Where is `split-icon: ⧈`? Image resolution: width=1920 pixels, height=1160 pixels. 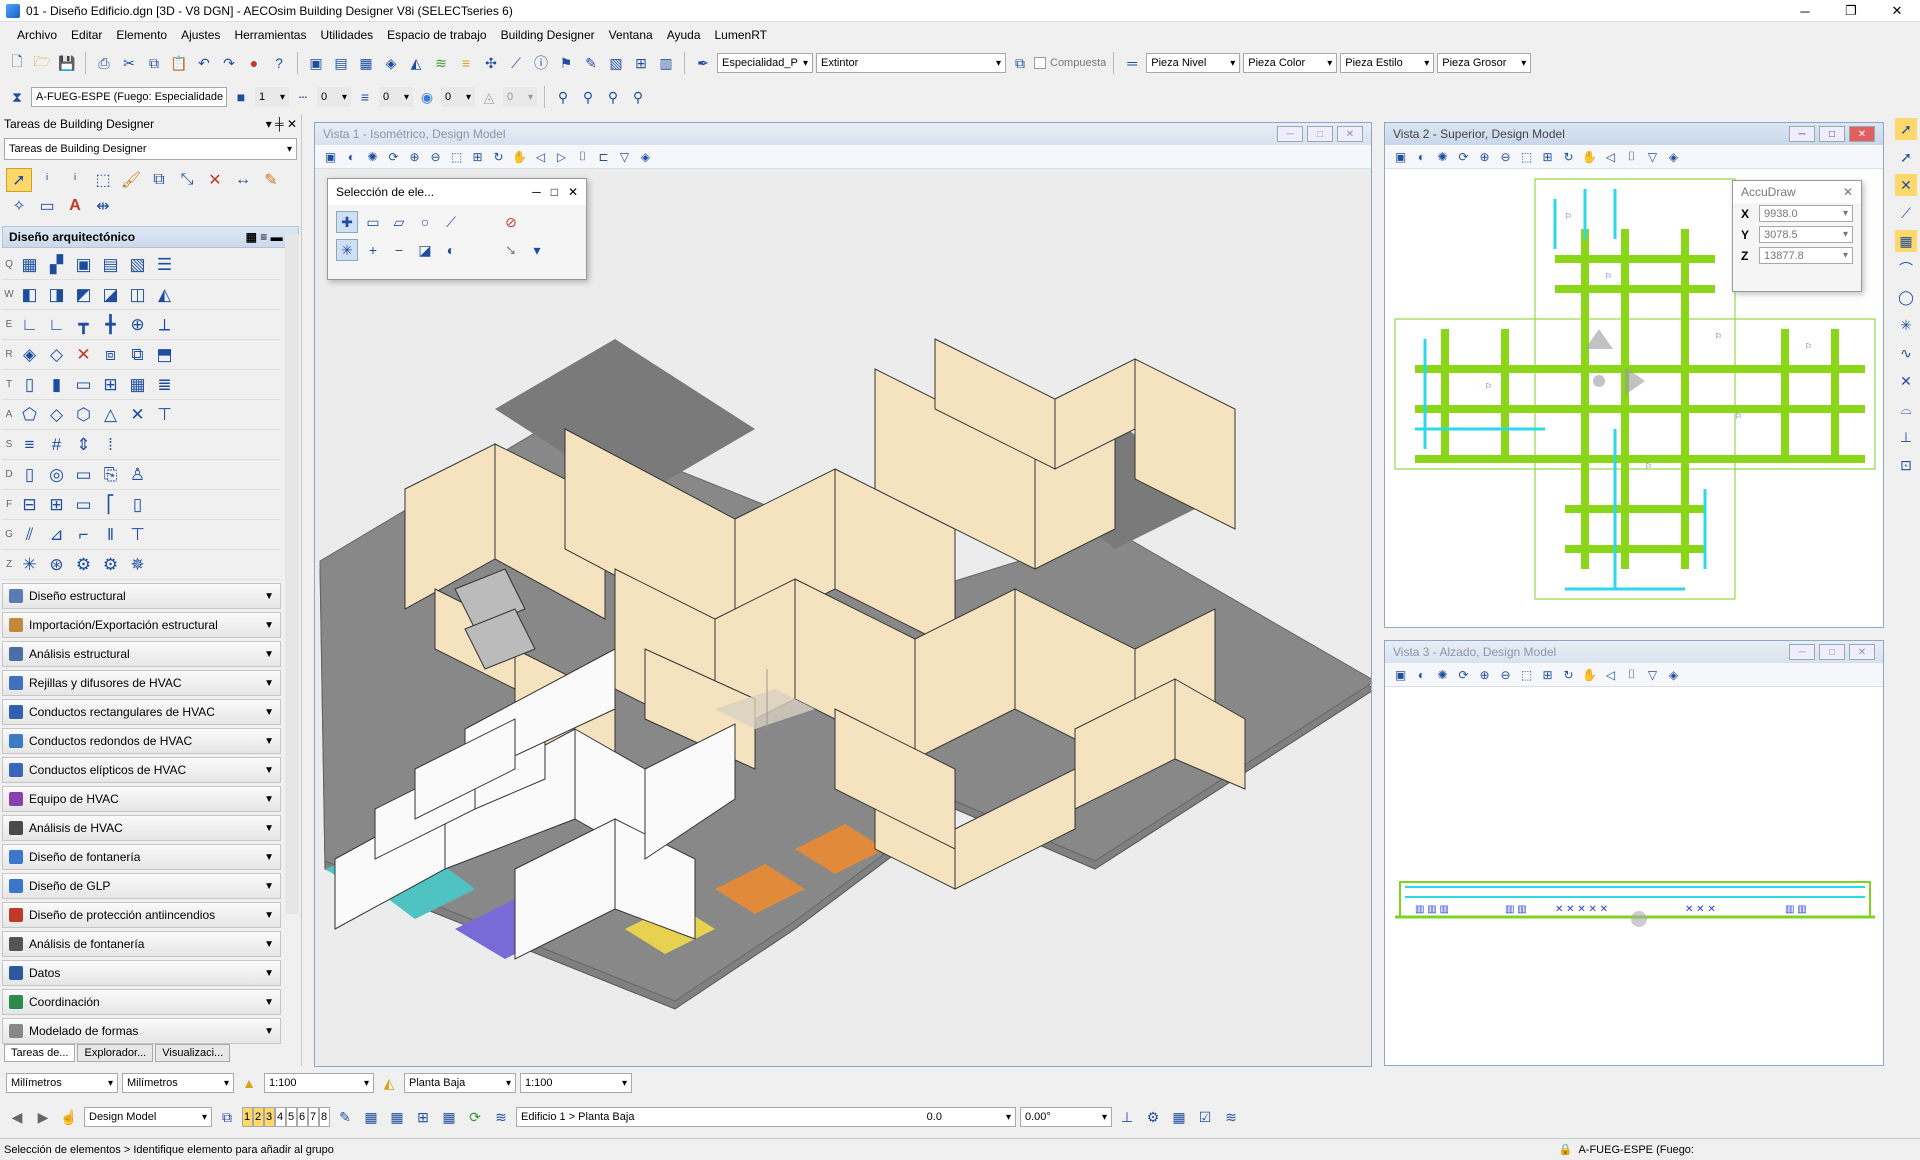
split-icon: ⧈ is located at coordinates (110, 355).